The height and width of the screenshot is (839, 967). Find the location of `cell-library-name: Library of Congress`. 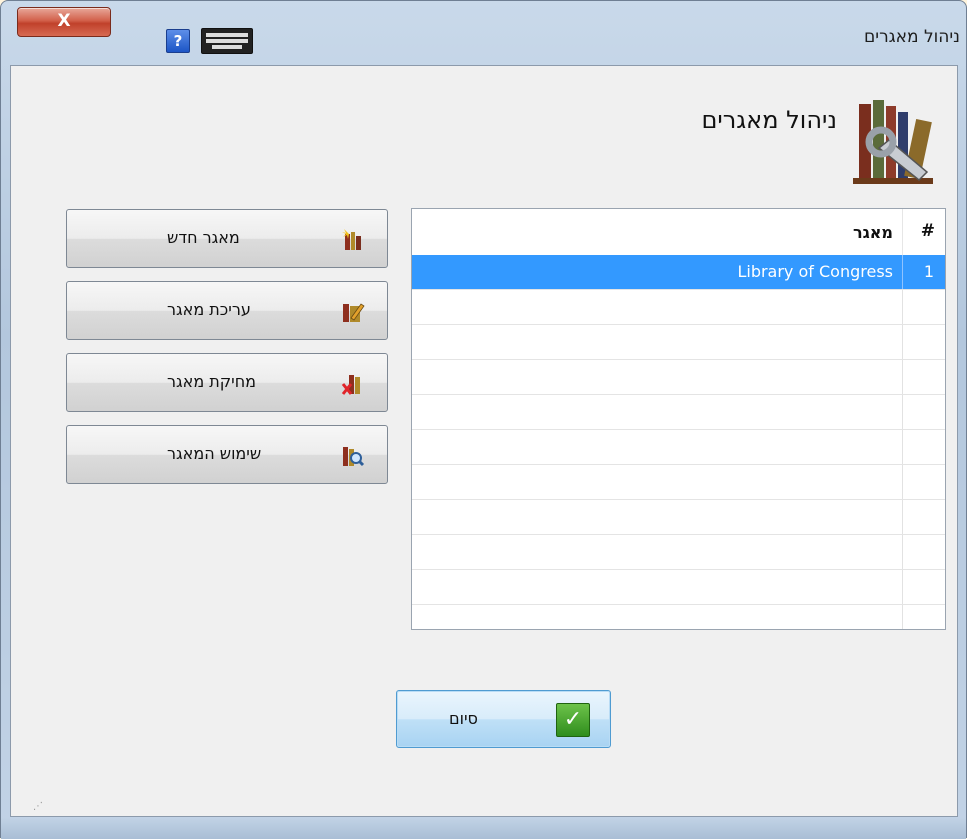

cell-library-name: Library of Congress is located at coordinates (815, 271).